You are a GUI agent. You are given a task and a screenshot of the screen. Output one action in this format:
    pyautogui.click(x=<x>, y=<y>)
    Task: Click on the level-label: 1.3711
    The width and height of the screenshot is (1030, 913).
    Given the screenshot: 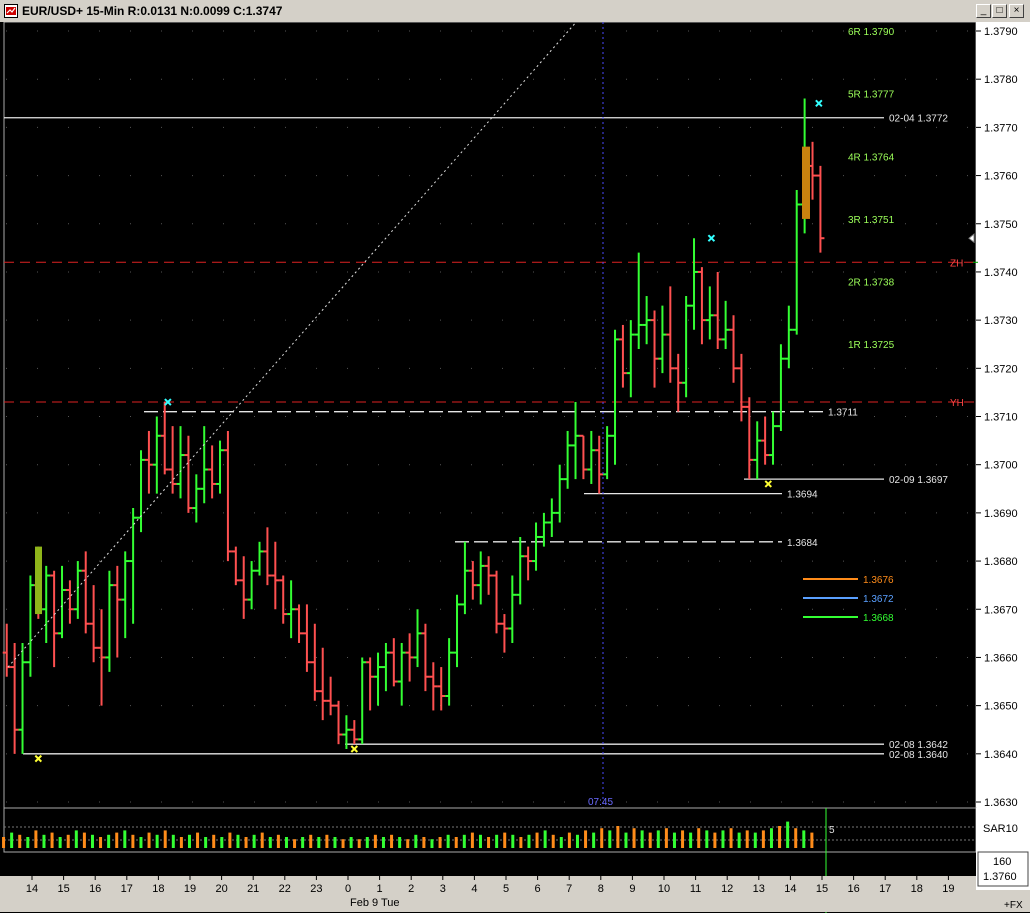 What is the action you would take?
    pyautogui.click(x=843, y=413)
    